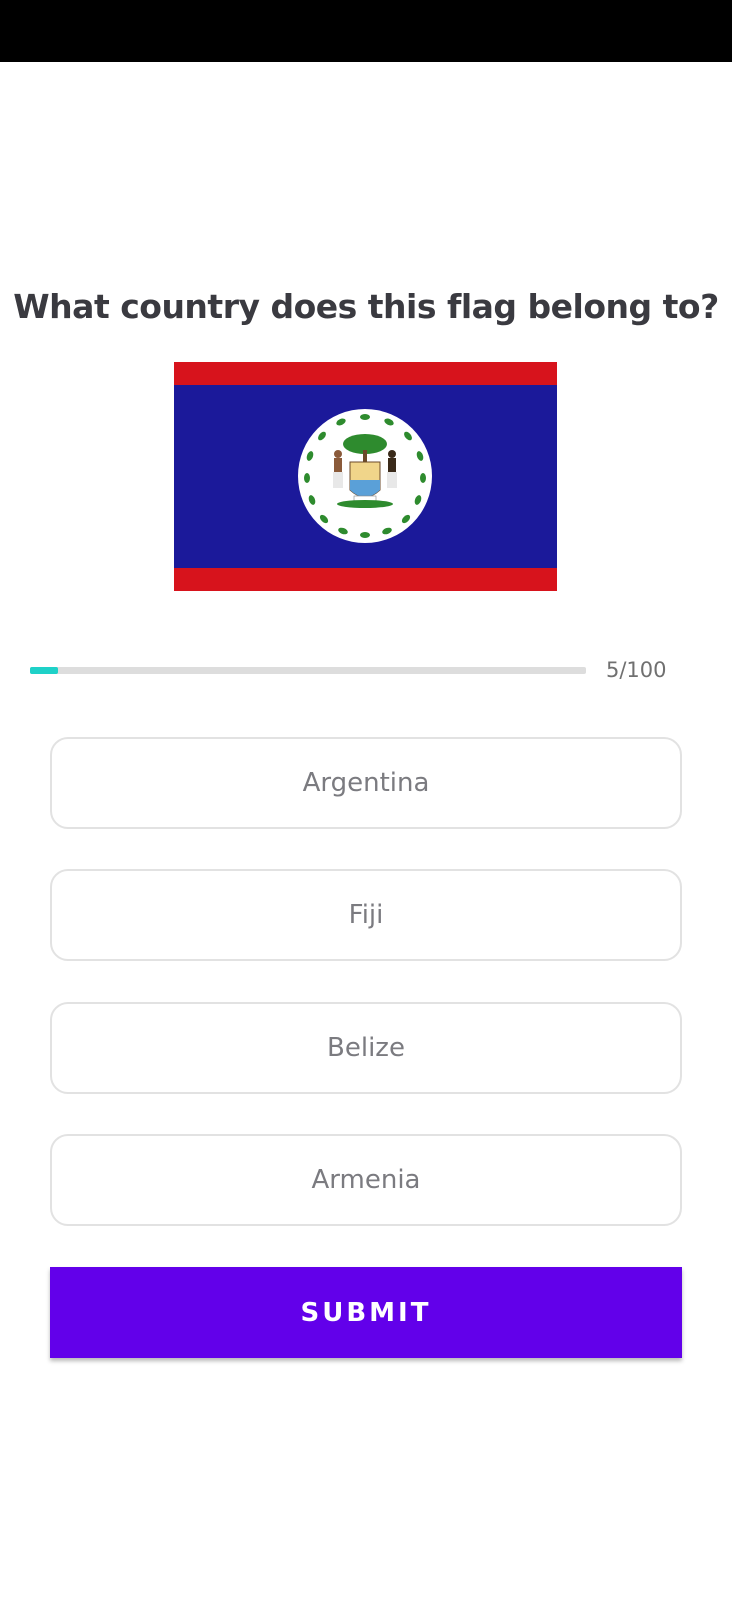 The width and height of the screenshot is (732, 1600). What do you see at coordinates (366, 915) in the screenshot?
I see `option-button-fiji: Fiji` at bounding box center [366, 915].